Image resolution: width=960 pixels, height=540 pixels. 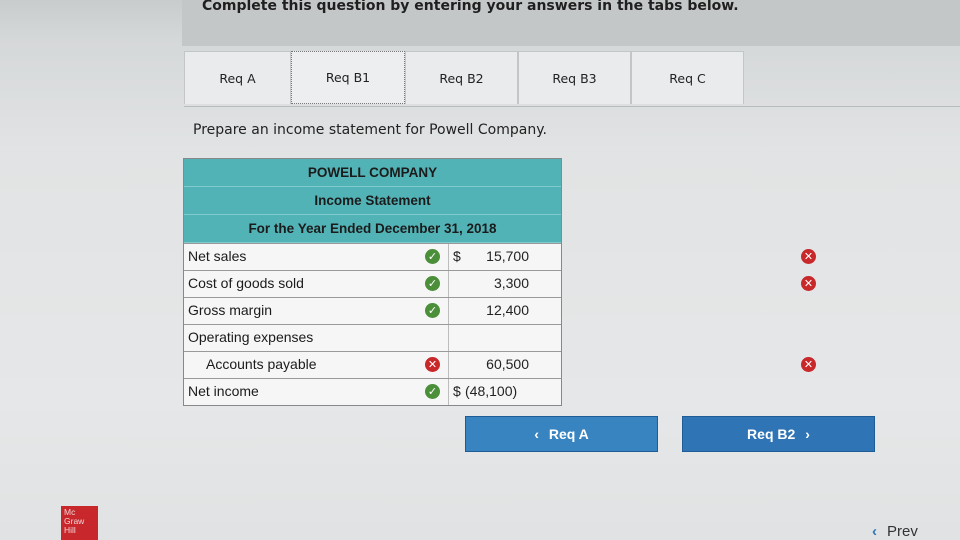 I want to click on amount-input: 60,500 ✕, so click(x=632, y=365).